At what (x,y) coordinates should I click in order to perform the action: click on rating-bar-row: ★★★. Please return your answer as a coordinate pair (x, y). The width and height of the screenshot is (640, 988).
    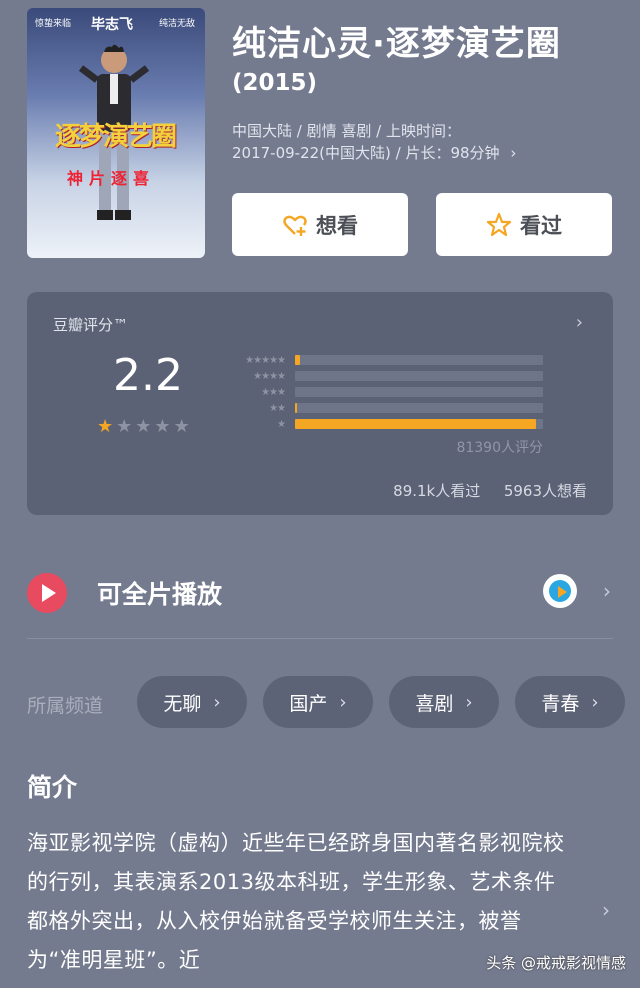
    Looking at the image, I should click on (383, 392).